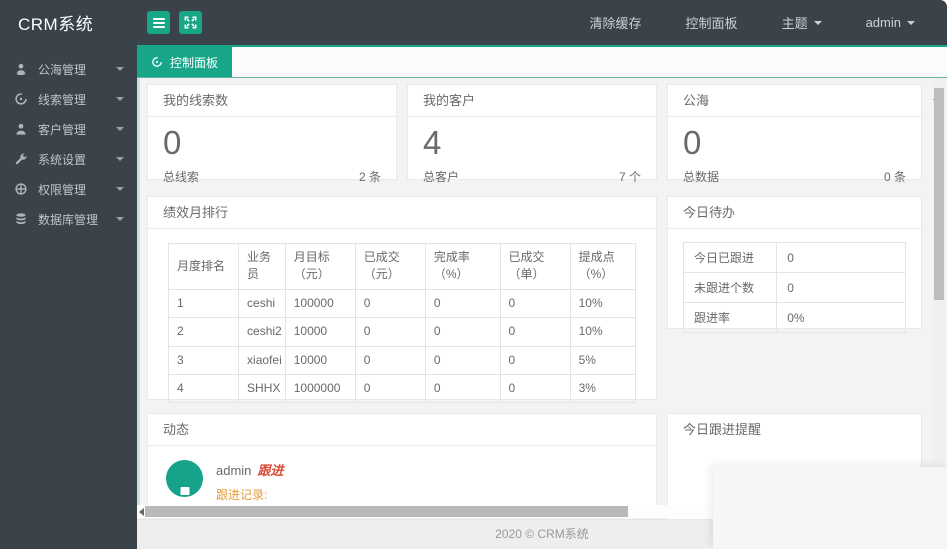 Image resolution: width=947 pixels, height=549 pixels. Describe the element at coordinates (157, 62) in the screenshot. I see `dashboard-icon` at that location.